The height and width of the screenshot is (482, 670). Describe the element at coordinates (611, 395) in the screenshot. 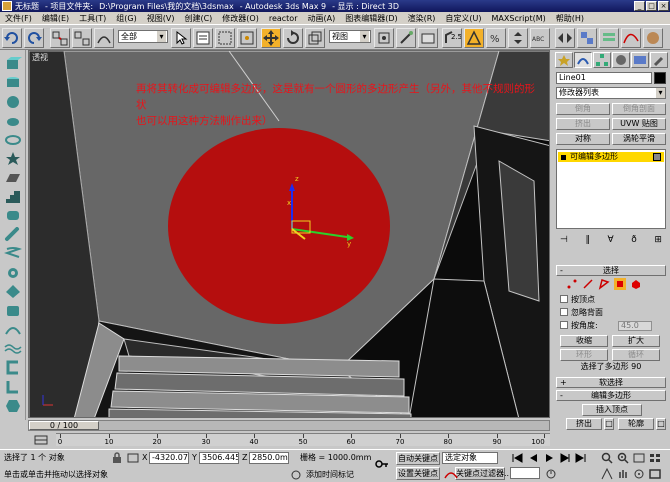

I see `edit-polygons-rollout-header: - 编辑多边形` at that location.